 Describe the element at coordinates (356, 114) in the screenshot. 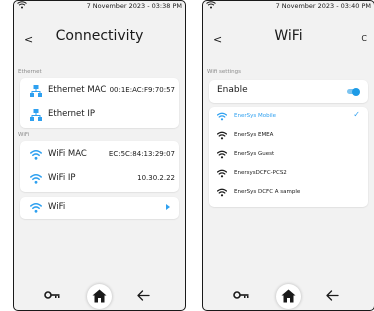

I see `checkmark-icon: ✓` at that location.